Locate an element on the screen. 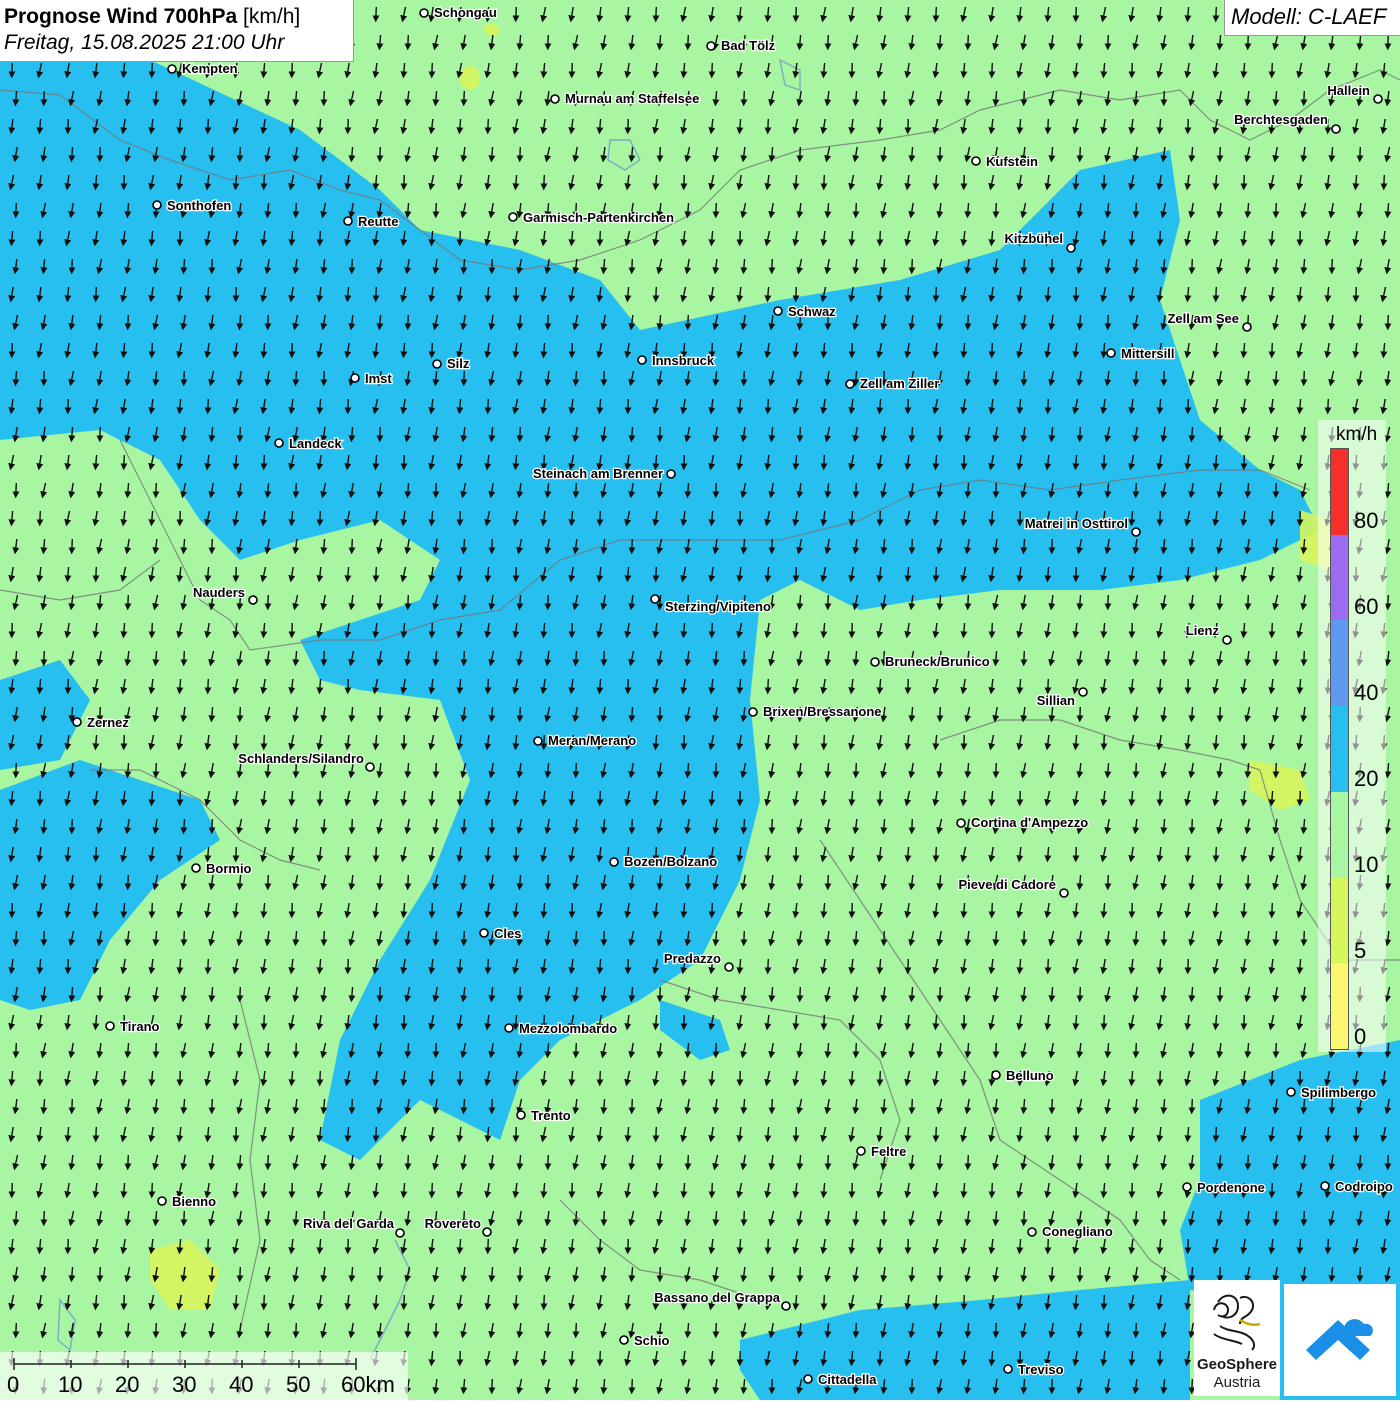  legend-label-60: 60 is located at coordinates (1366, 606).